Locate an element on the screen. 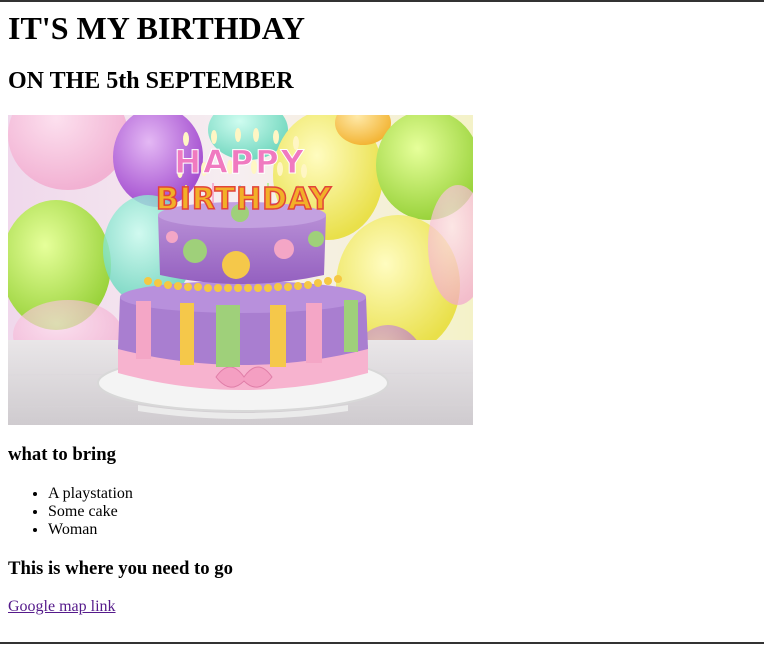  list-item: Some cake is located at coordinates (90, 512).